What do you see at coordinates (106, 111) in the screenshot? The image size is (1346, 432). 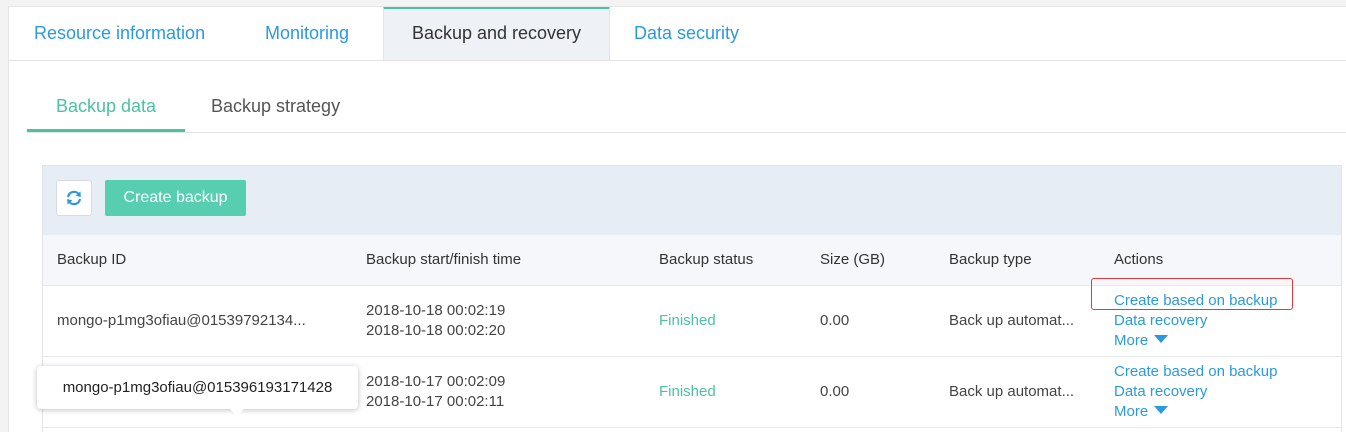 I see `subtab-backup-data: Backup data` at bounding box center [106, 111].